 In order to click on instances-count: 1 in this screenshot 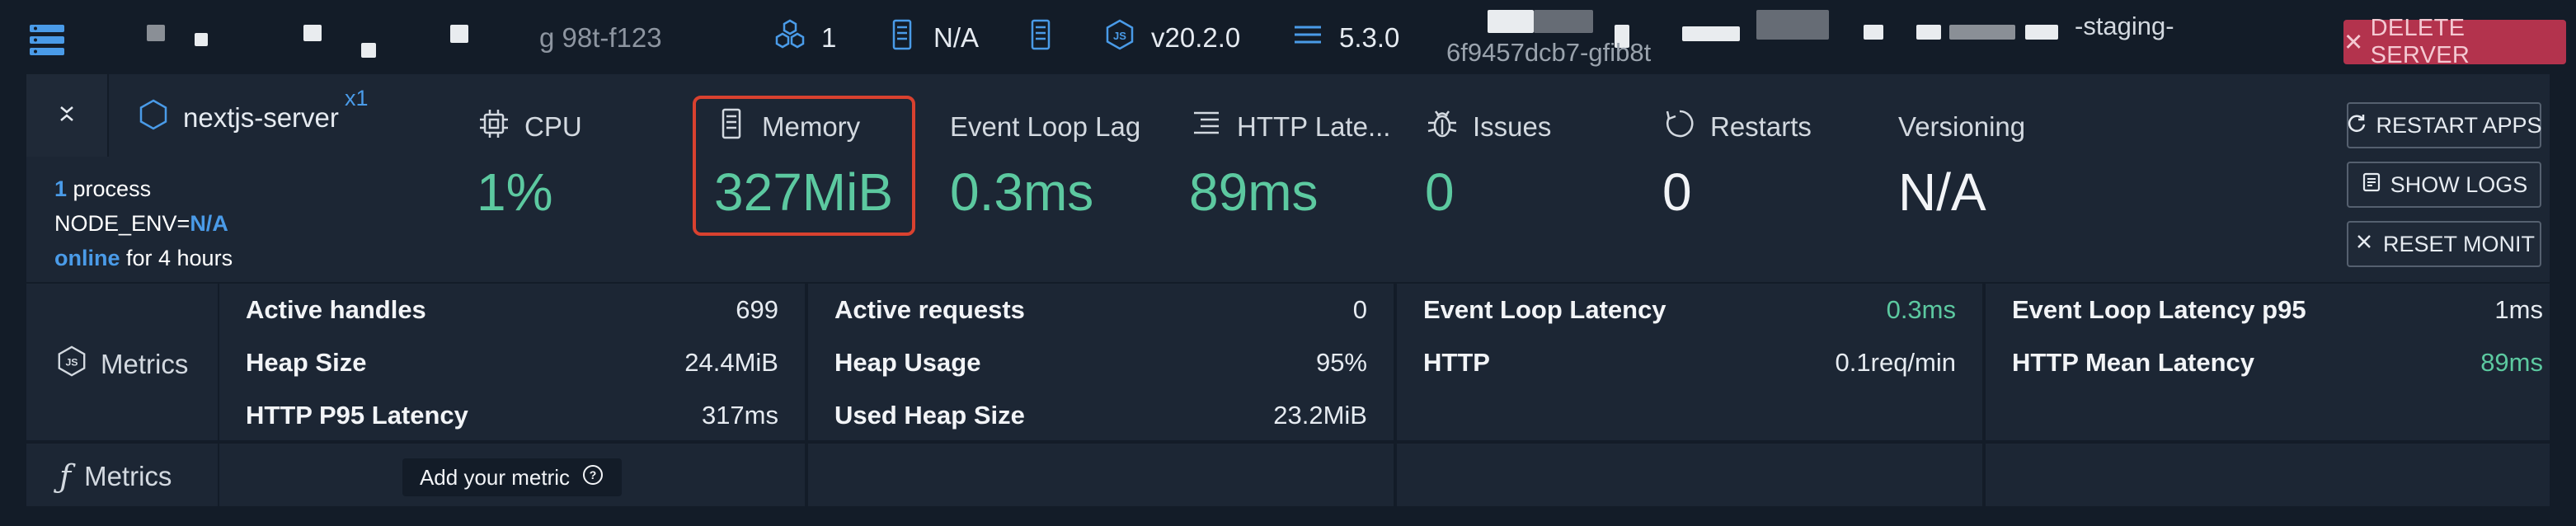, I will do `click(829, 37)`.